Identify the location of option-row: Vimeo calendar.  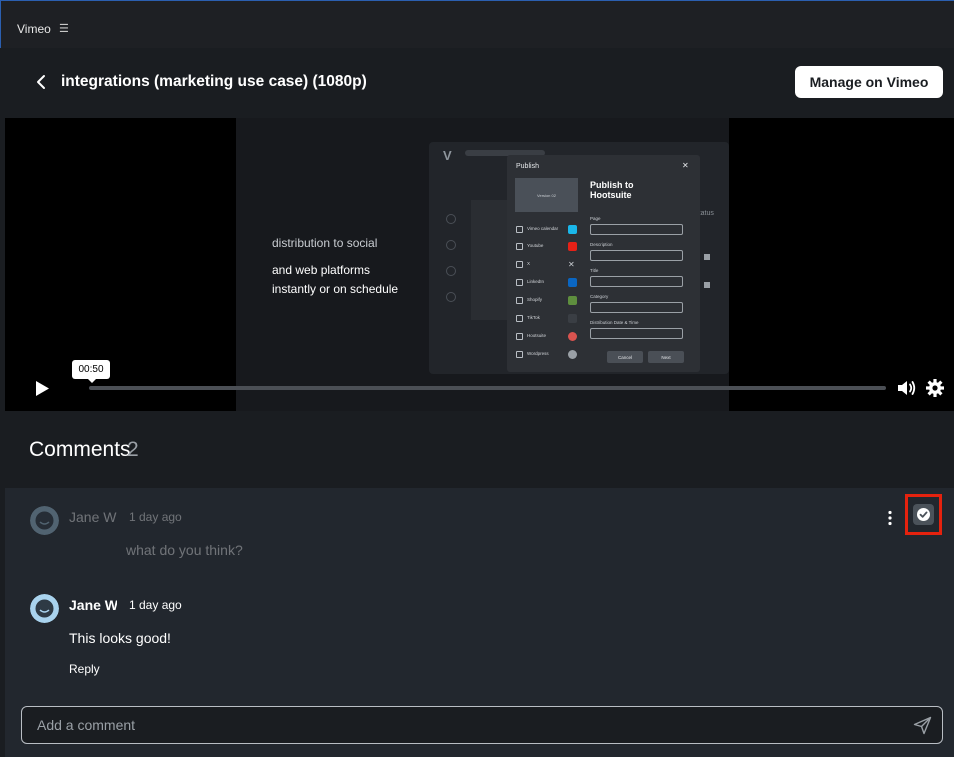
(551, 230).